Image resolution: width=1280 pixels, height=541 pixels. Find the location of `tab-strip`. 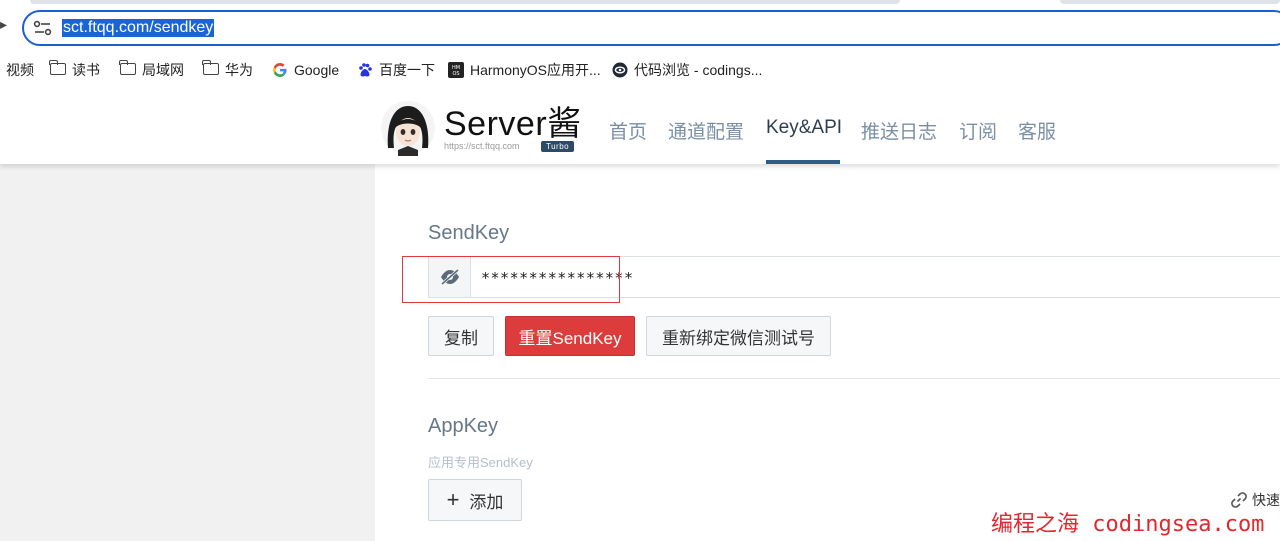

tab-strip is located at coordinates (465, 2).